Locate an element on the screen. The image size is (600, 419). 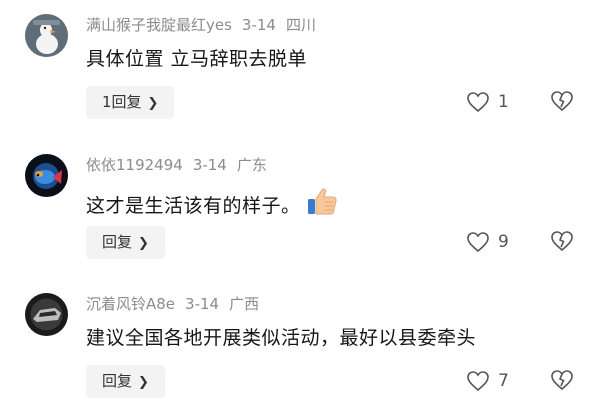
comment-meta: 满山猴子我腚最红yes 3-14 四川 is located at coordinates (201, 24).